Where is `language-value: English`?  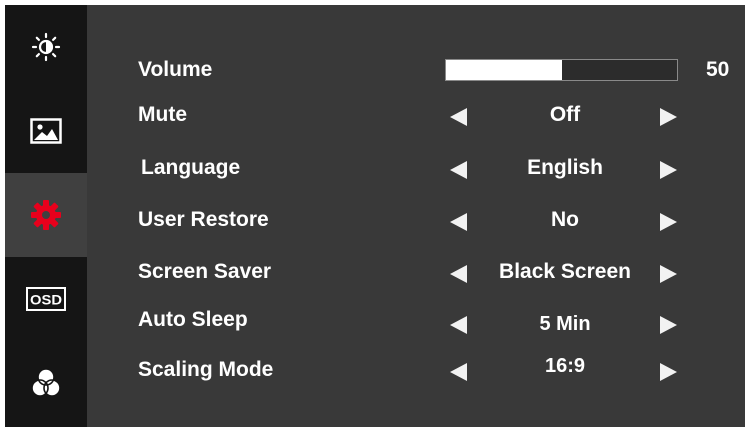 language-value: English is located at coordinates (565, 167).